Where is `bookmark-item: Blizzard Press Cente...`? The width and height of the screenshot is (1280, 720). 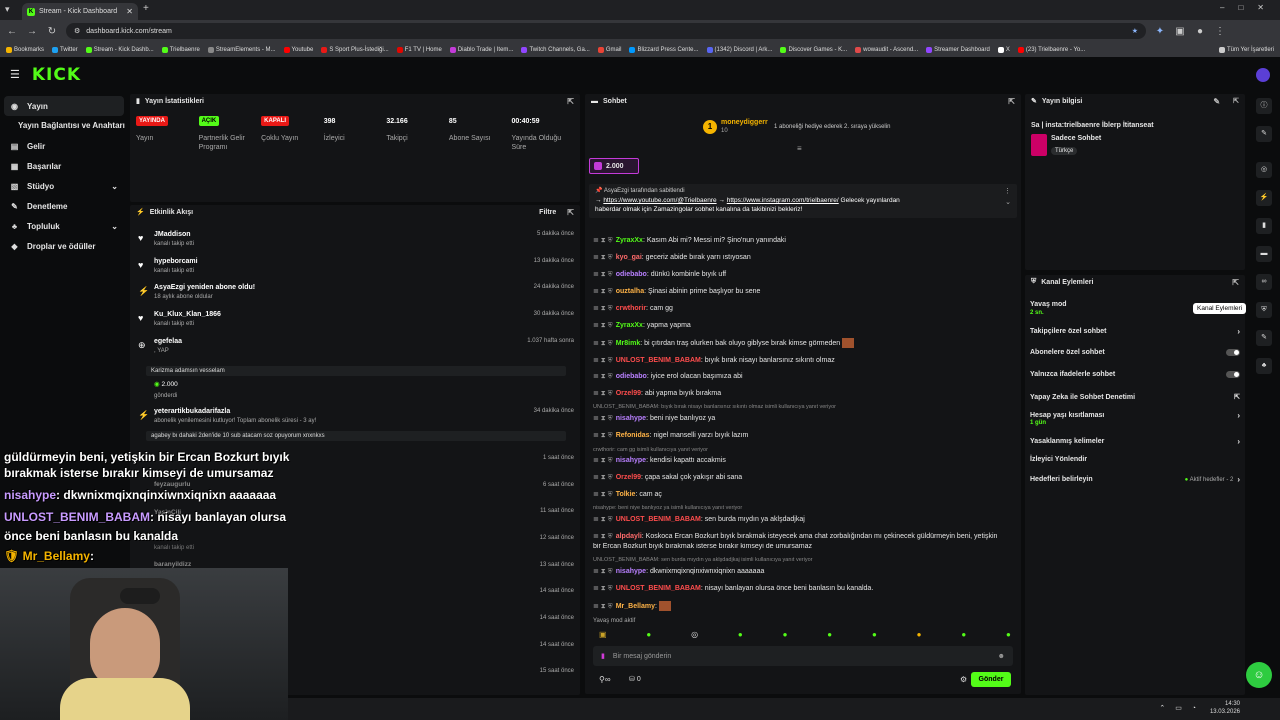 bookmark-item: Blizzard Press Cente... is located at coordinates (664, 49).